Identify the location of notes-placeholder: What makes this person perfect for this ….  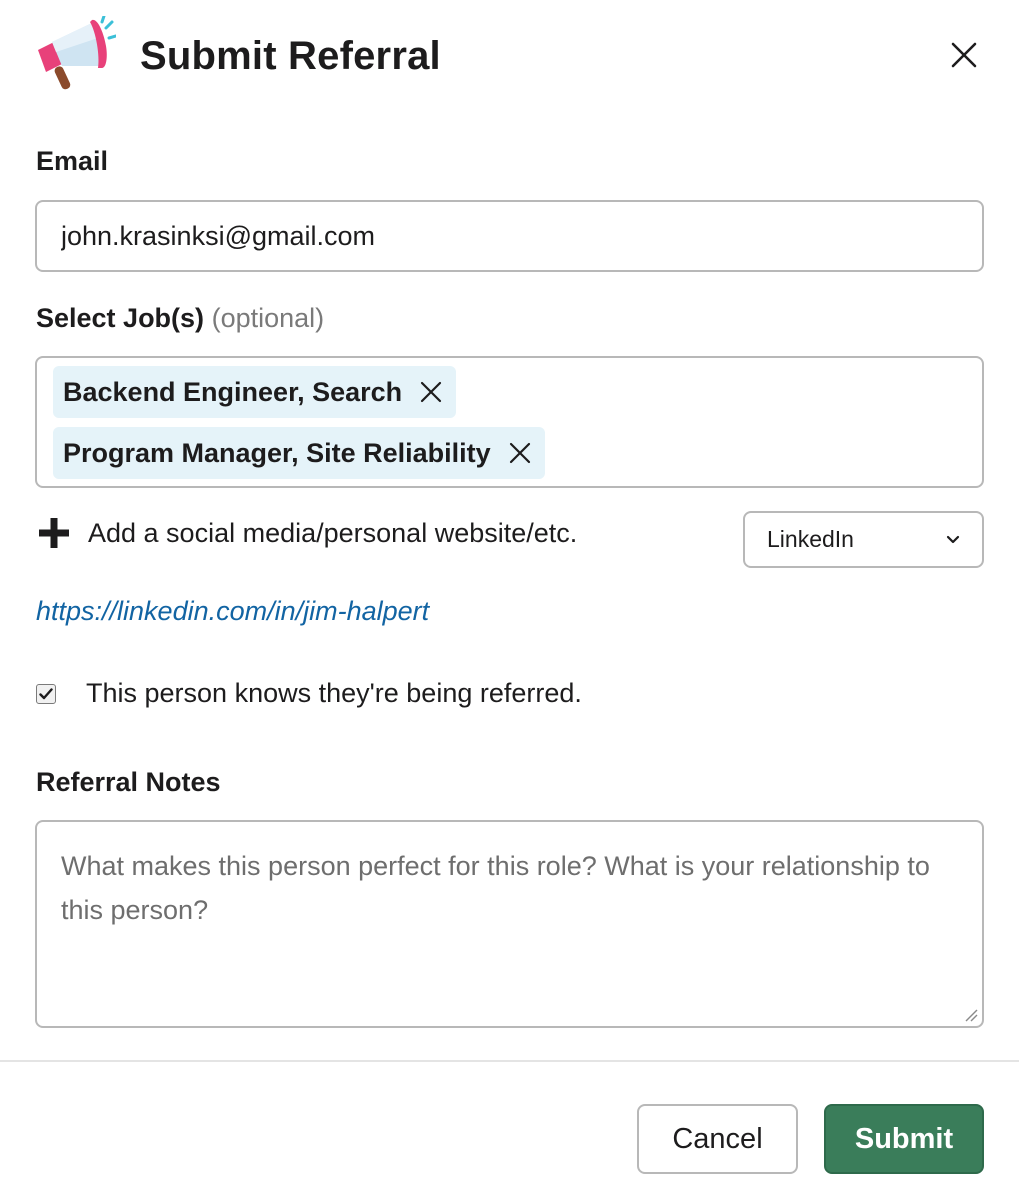
(495, 888).